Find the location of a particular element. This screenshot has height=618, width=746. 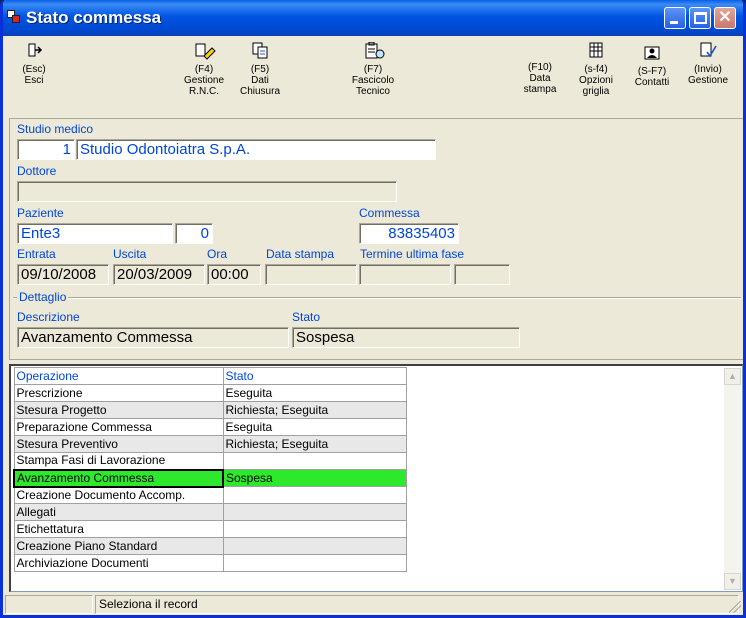

table-row: Prescrizione Eseguita is located at coordinates (210, 393).